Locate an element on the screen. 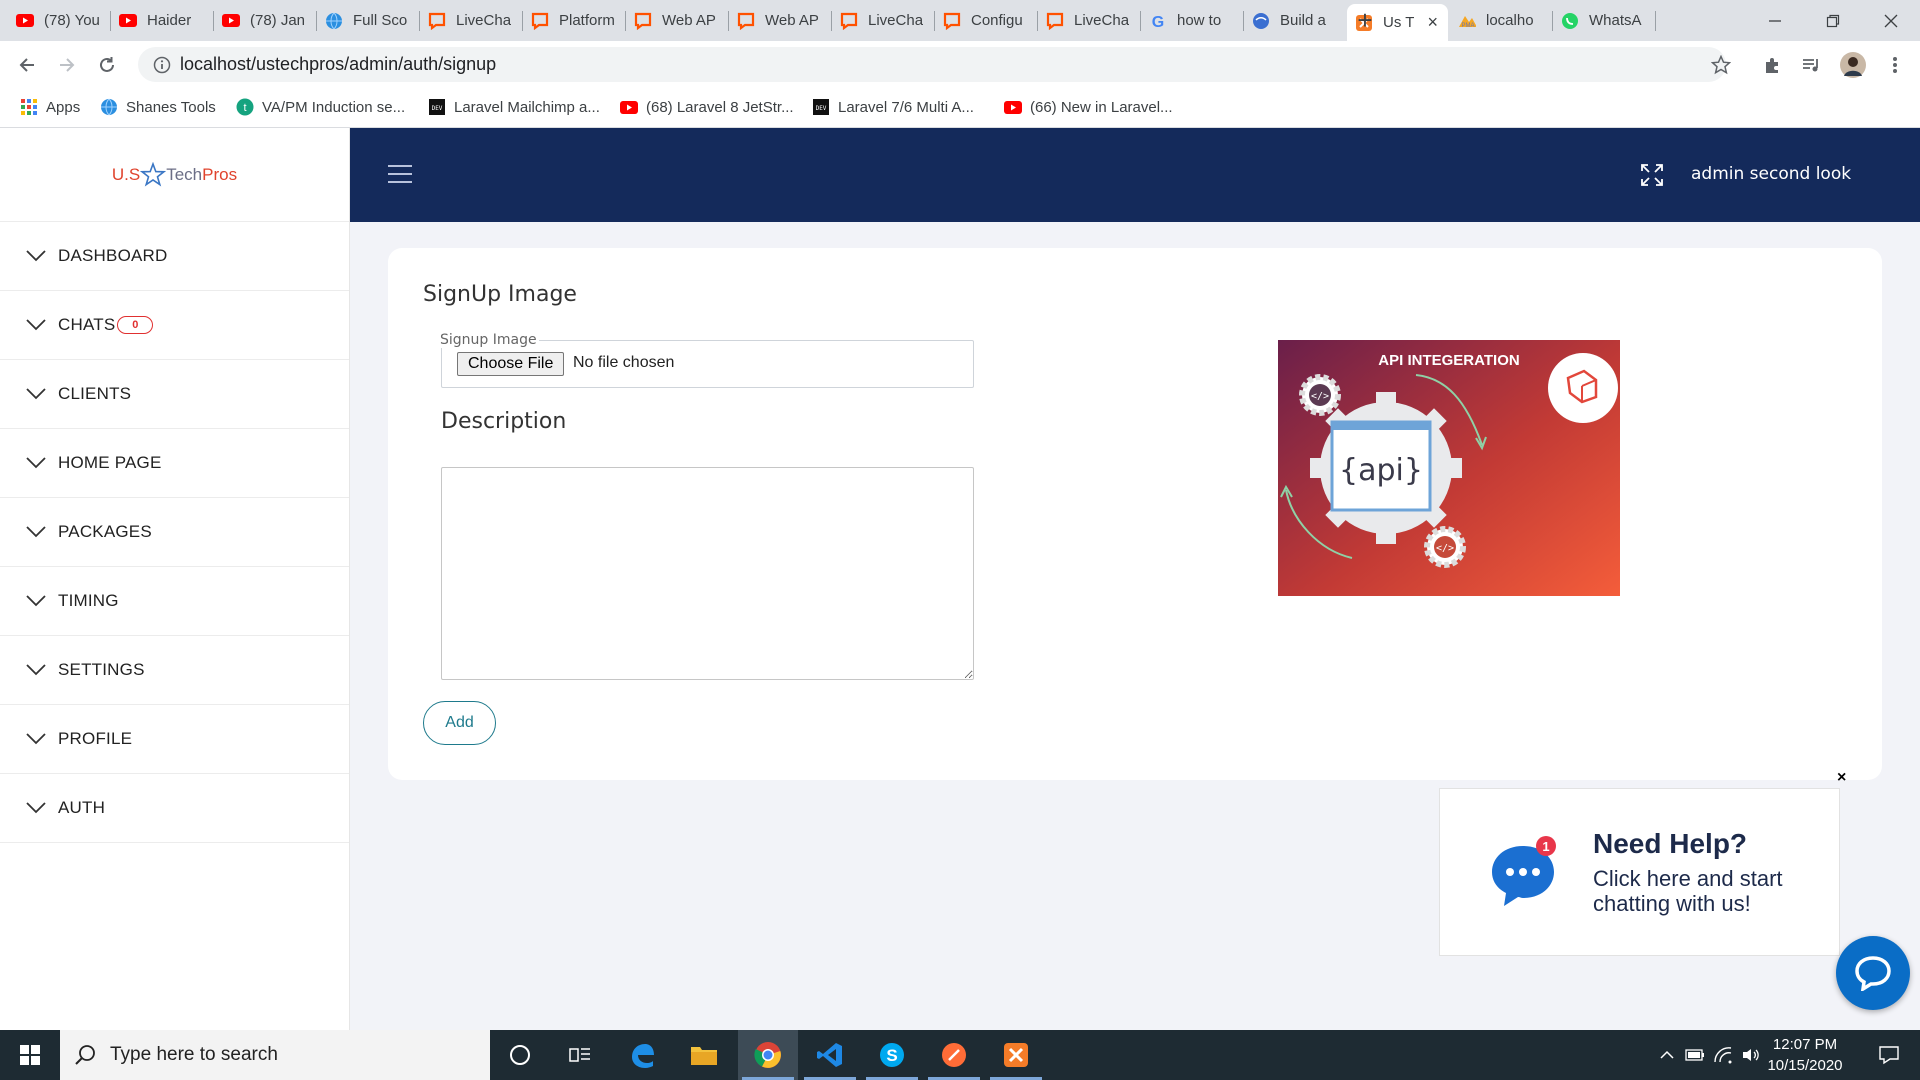  preview-heading: API INTEGERATION is located at coordinates (1448, 360).